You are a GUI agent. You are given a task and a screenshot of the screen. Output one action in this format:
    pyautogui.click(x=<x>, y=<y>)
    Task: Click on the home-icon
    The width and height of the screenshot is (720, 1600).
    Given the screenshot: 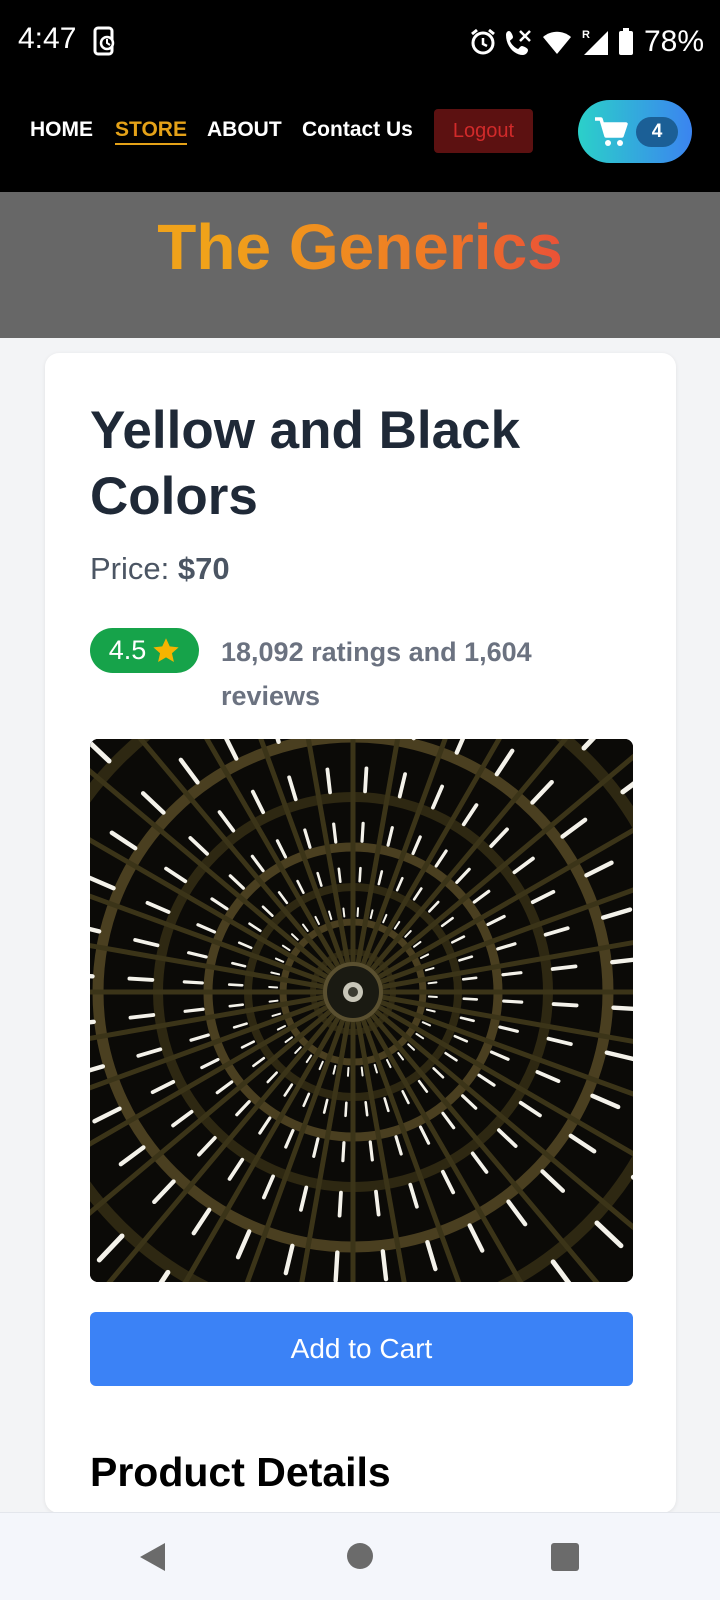 What is the action you would take?
    pyautogui.click(x=360, y=1556)
    